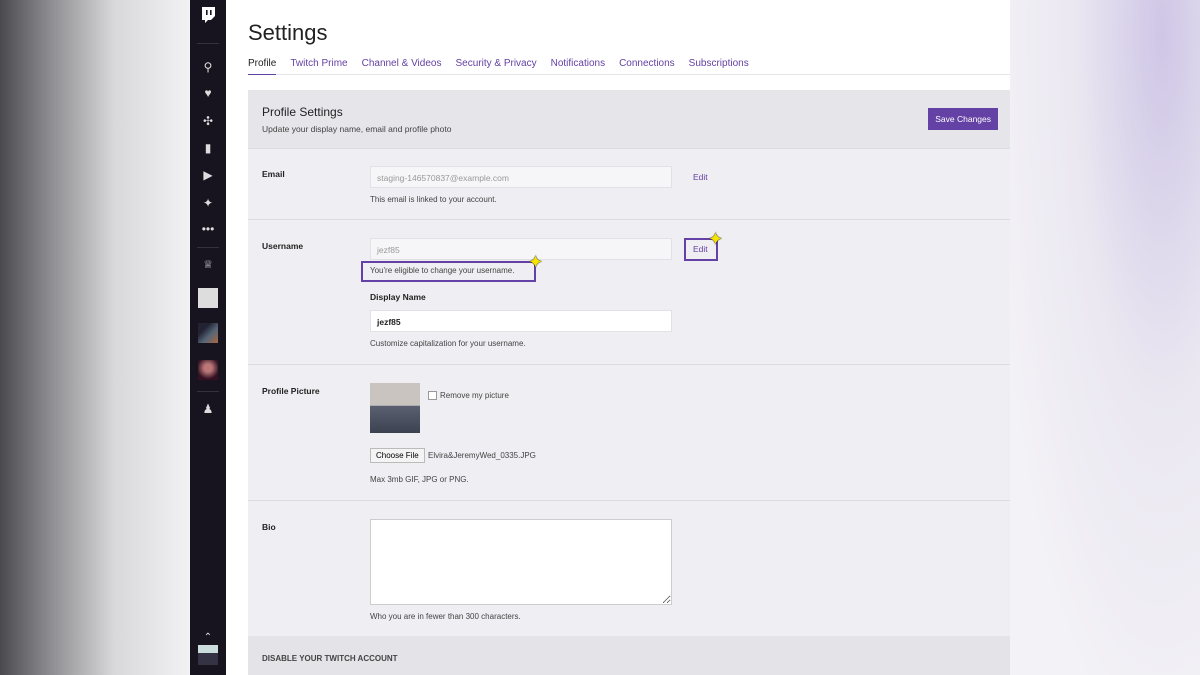 This screenshot has width=1200, height=675. I want to click on picture-help: Max 3mb GIF, JPG or PNG., so click(419, 479).